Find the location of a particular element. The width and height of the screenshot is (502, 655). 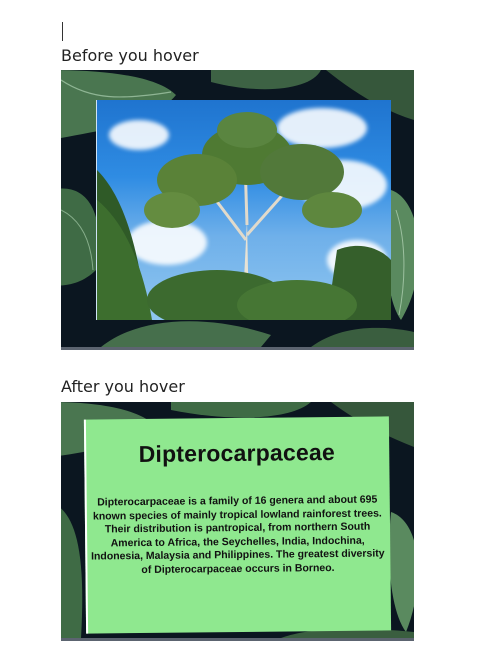

after-hover-label: After you hover is located at coordinates (123, 386).